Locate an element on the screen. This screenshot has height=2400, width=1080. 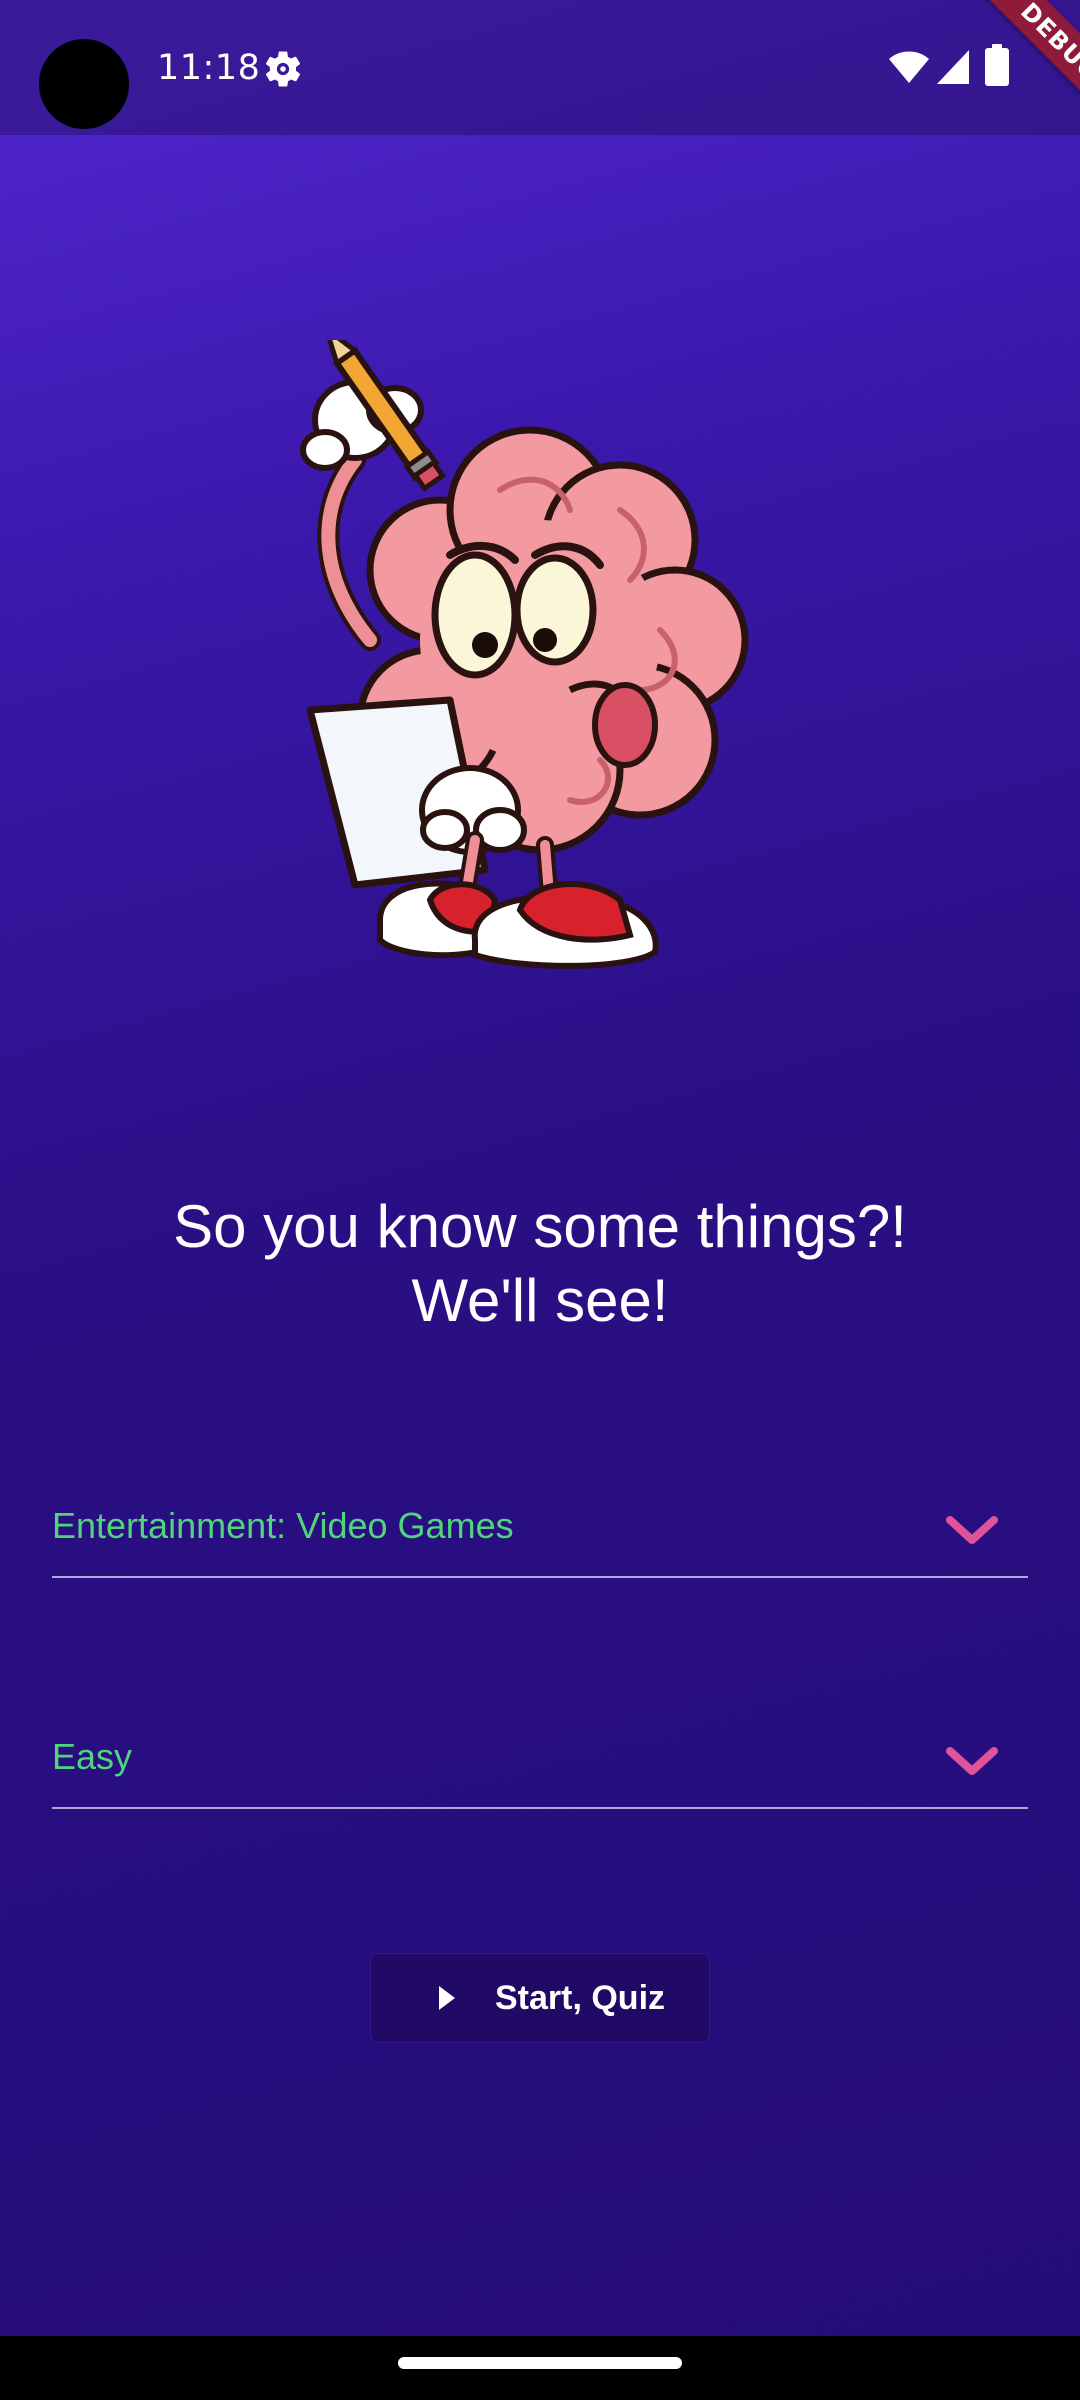
tagline-line-2: We'll see! is located at coordinates (540, 1300).